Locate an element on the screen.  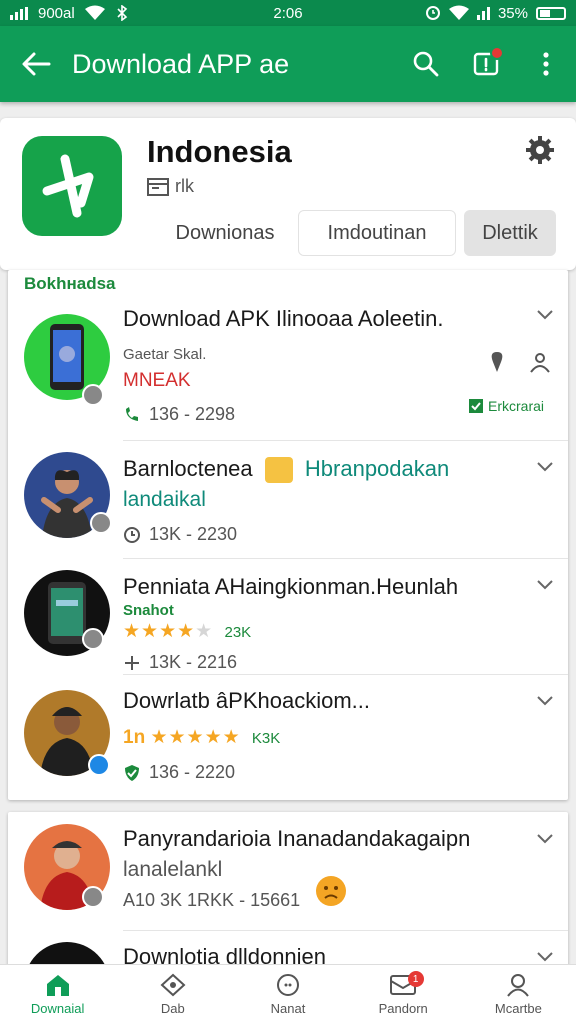
app-small-icon is located at coordinates (278, 470).